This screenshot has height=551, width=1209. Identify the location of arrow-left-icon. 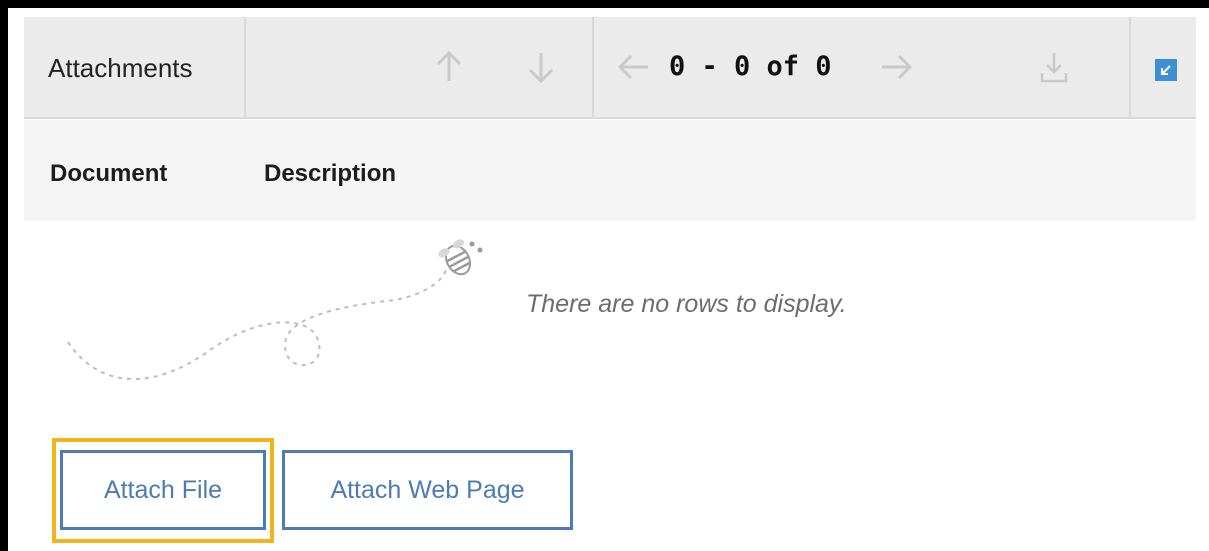
(634, 67).